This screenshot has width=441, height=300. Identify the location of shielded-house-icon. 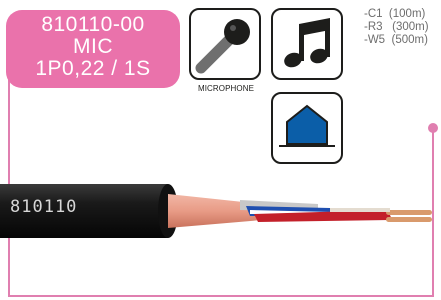
(307, 125).